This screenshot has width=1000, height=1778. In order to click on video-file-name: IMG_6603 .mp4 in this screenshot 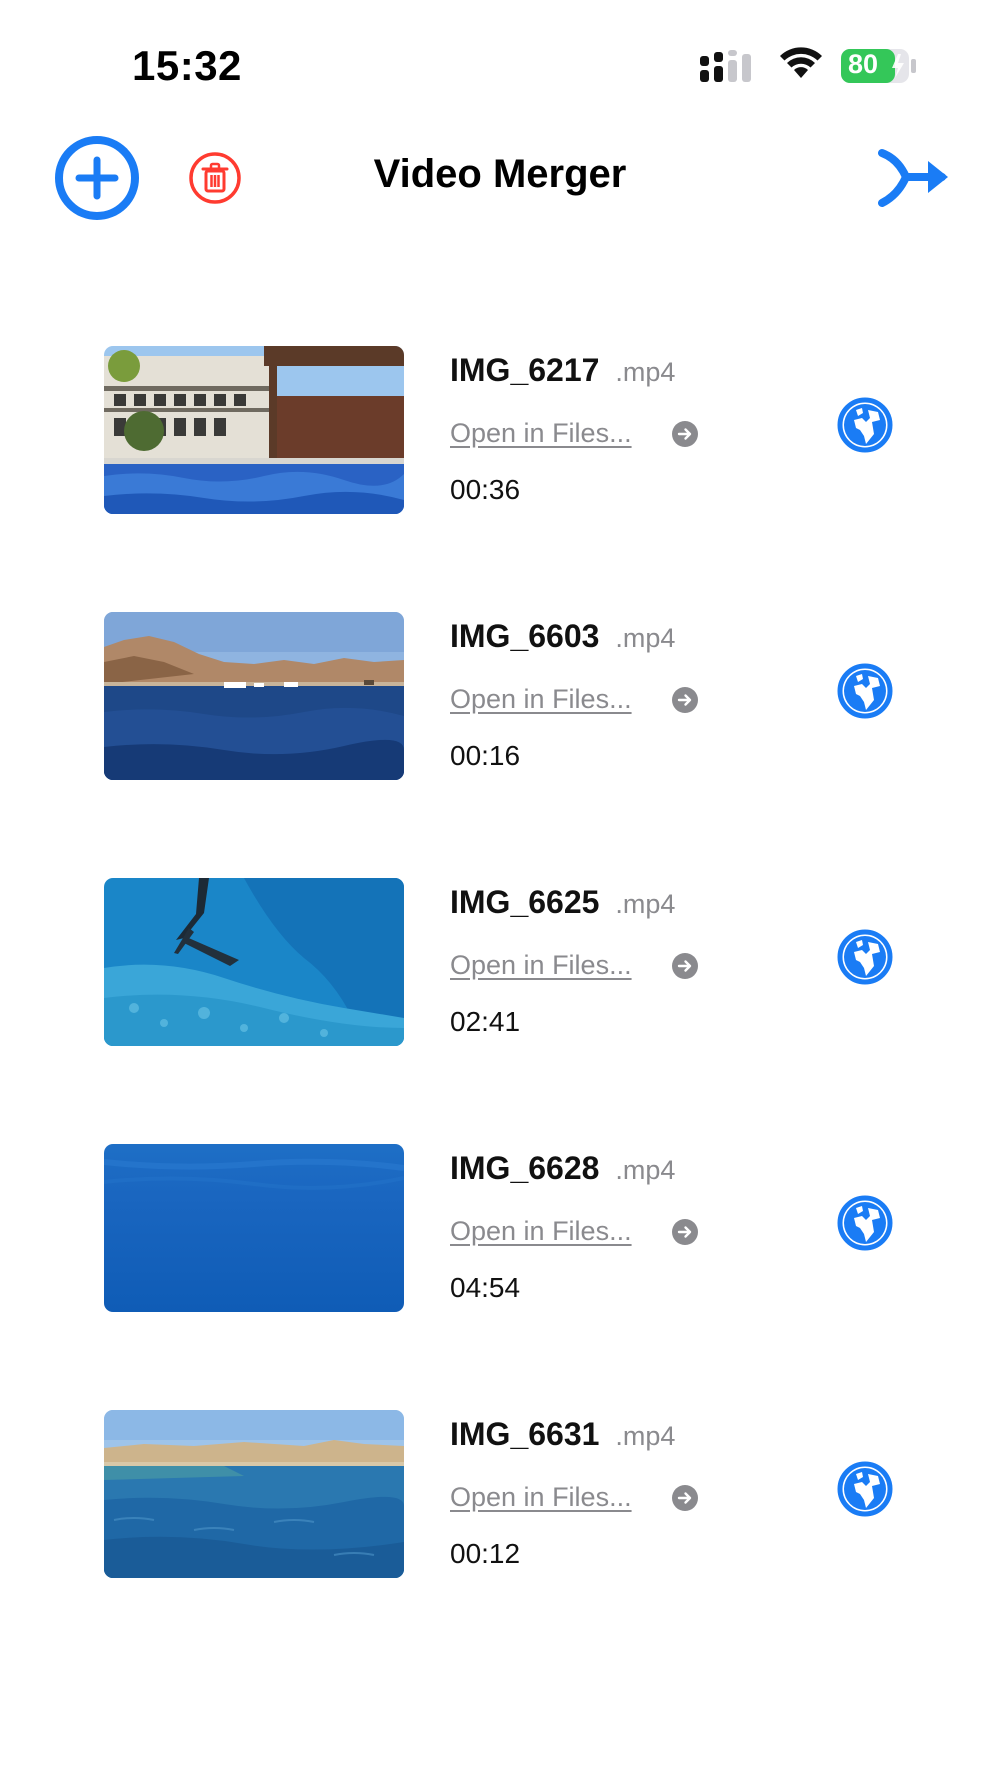, I will do `click(562, 636)`.